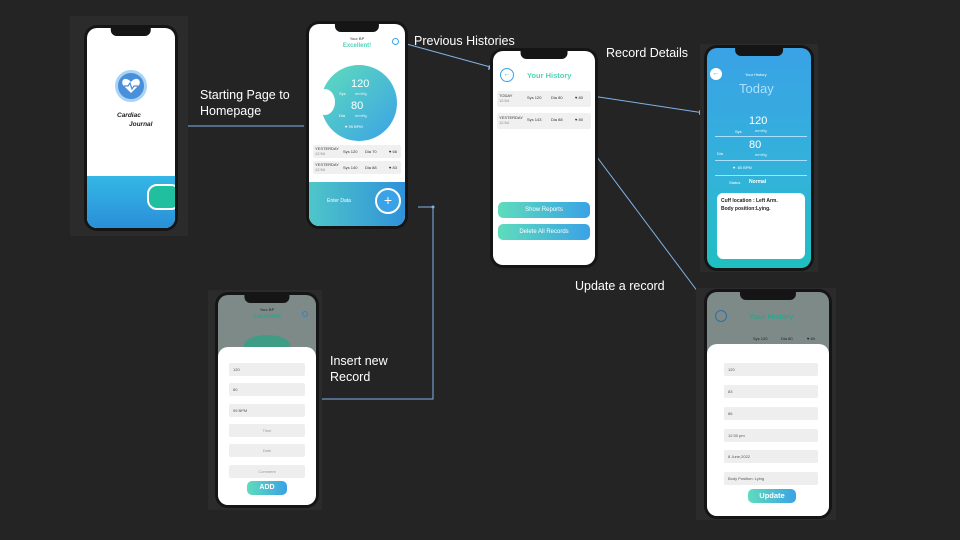 The image size is (960, 540). What do you see at coordinates (758, 182) in the screenshot?
I see `details-status-value: Normal` at bounding box center [758, 182].